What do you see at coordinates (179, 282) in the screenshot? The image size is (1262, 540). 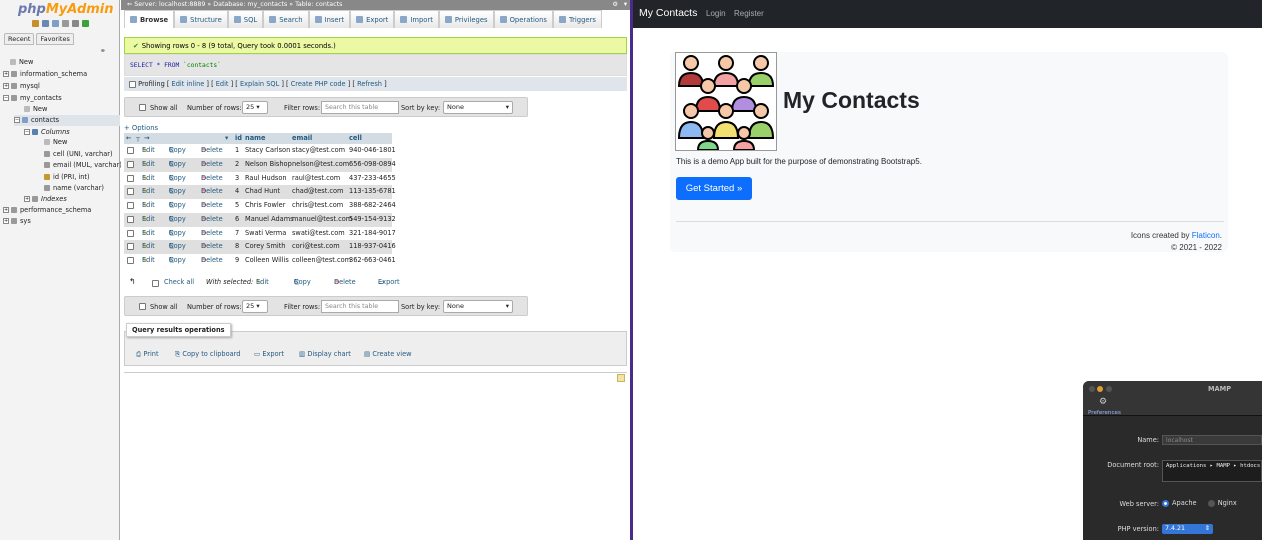 I see `check-all-label: Check all` at bounding box center [179, 282].